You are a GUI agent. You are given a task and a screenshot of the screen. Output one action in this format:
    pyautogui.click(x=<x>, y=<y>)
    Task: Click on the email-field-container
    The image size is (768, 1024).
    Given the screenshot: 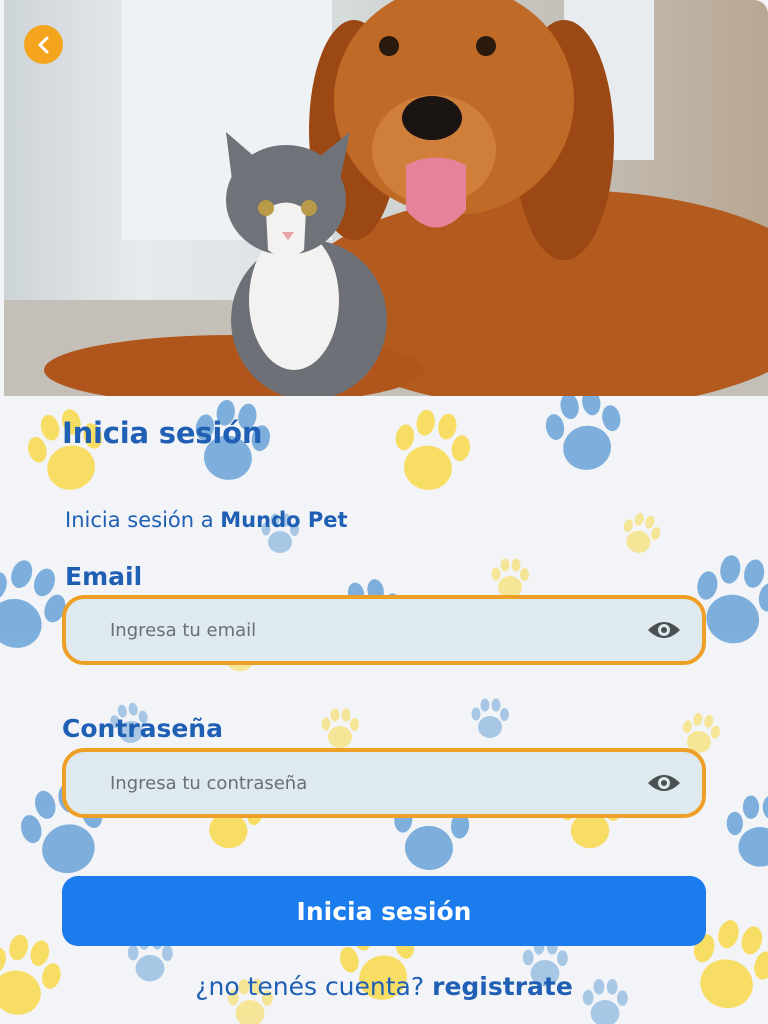 What is the action you would take?
    pyautogui.click(x=384, y=630)
    